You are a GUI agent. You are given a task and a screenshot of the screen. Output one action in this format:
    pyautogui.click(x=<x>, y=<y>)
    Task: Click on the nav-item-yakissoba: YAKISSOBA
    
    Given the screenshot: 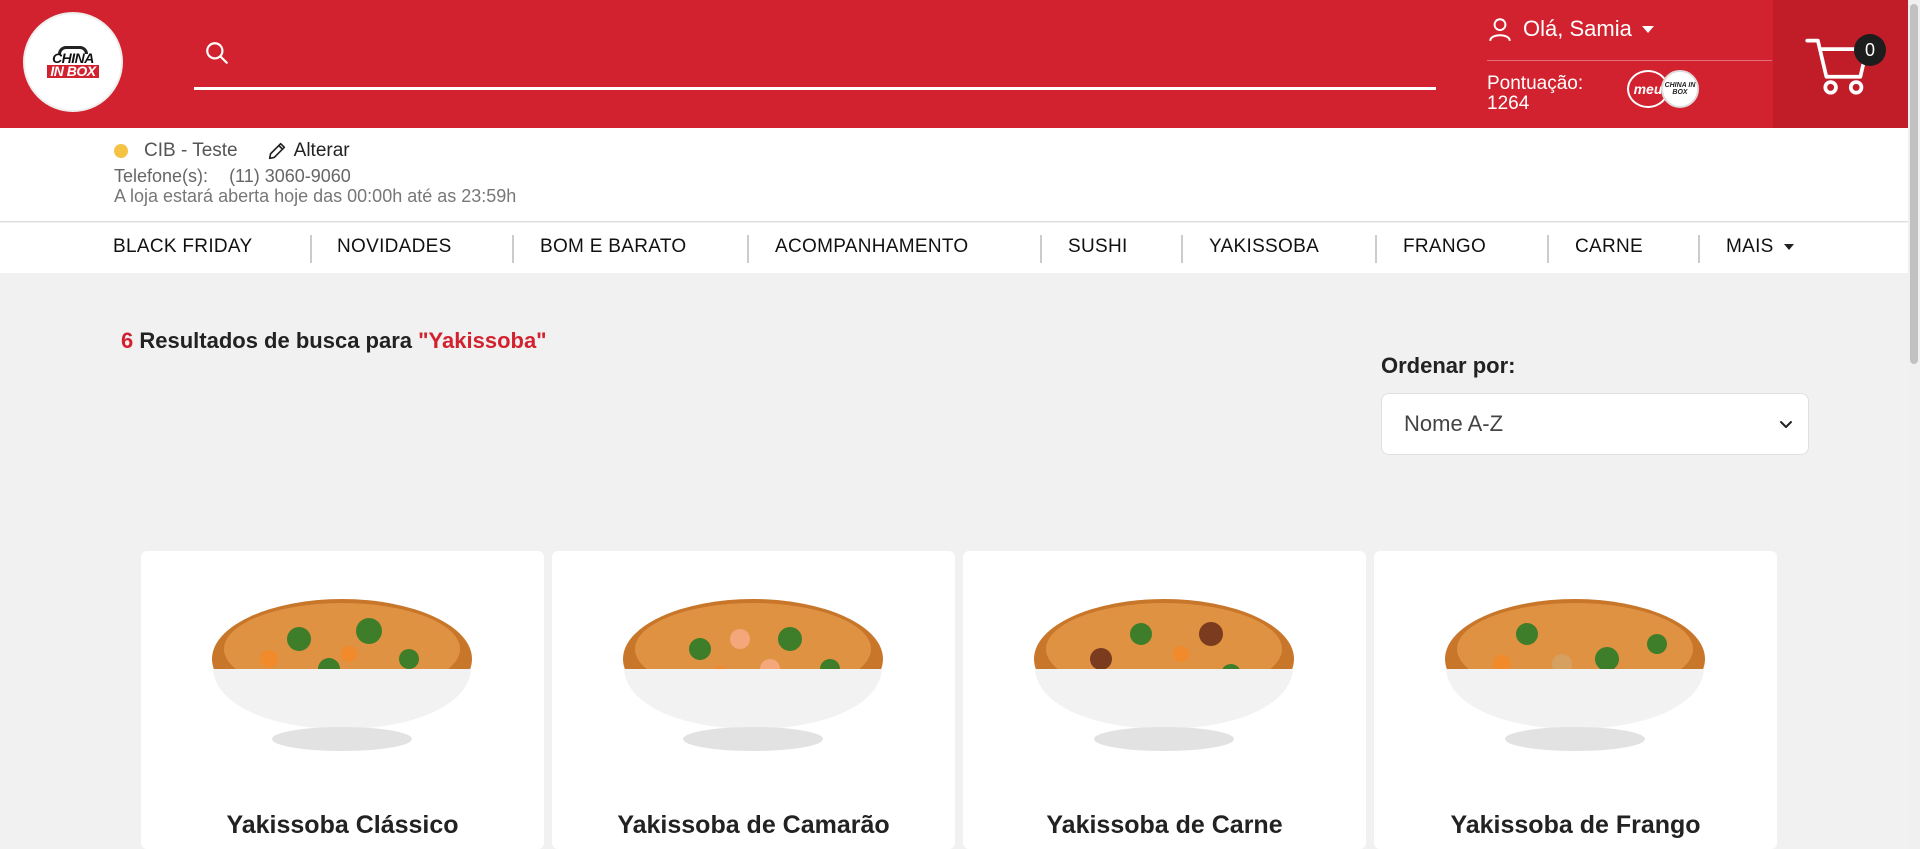 What is the action you would take?
    pyautogui.click(x=1264, y=247)
    